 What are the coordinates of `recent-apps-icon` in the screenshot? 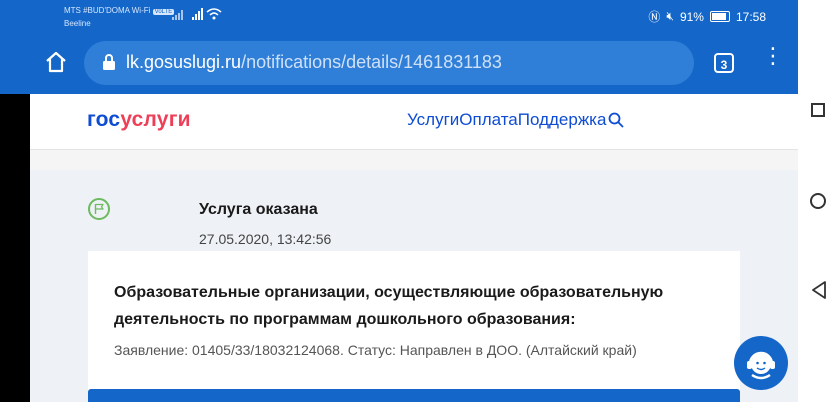 It's located at (818, 110).